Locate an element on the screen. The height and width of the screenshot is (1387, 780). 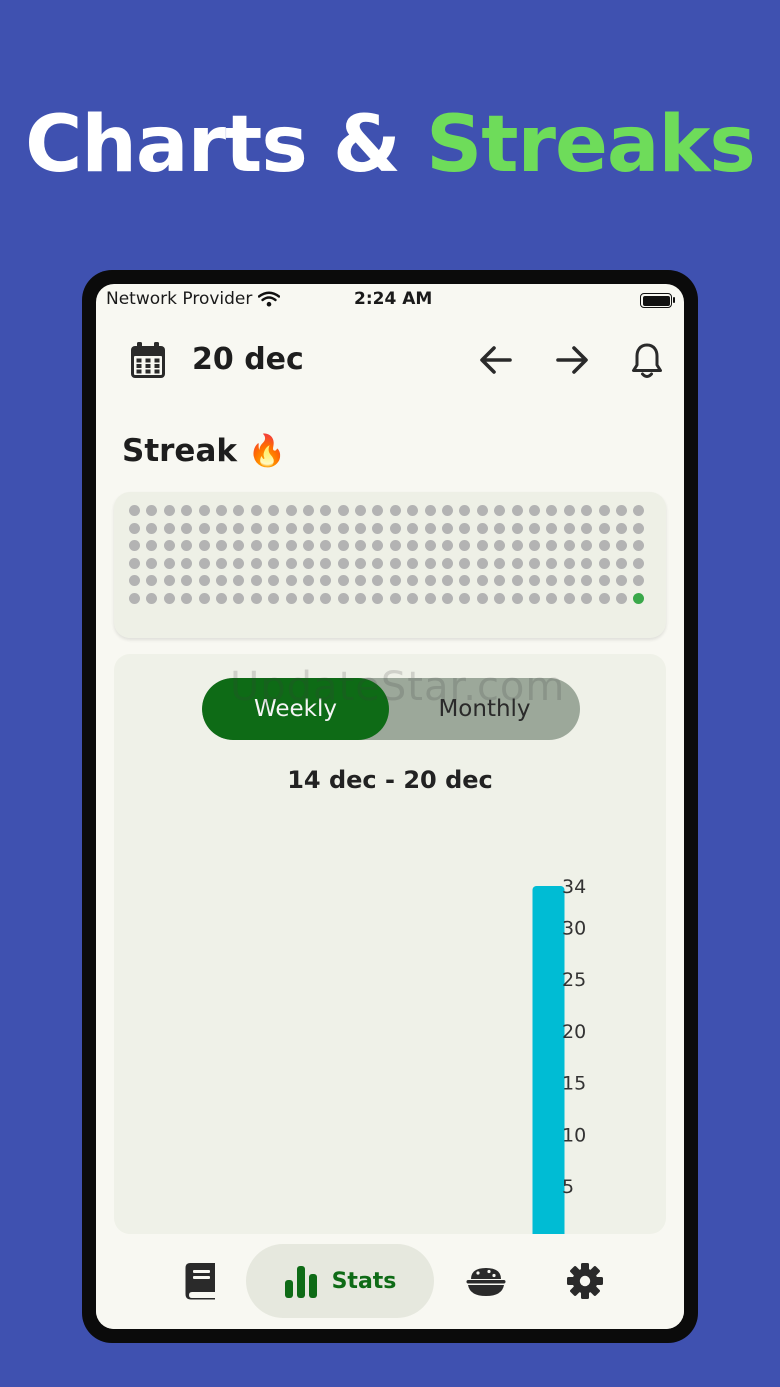
y-tick-label: 15 is located at coordinates (574, 1084).